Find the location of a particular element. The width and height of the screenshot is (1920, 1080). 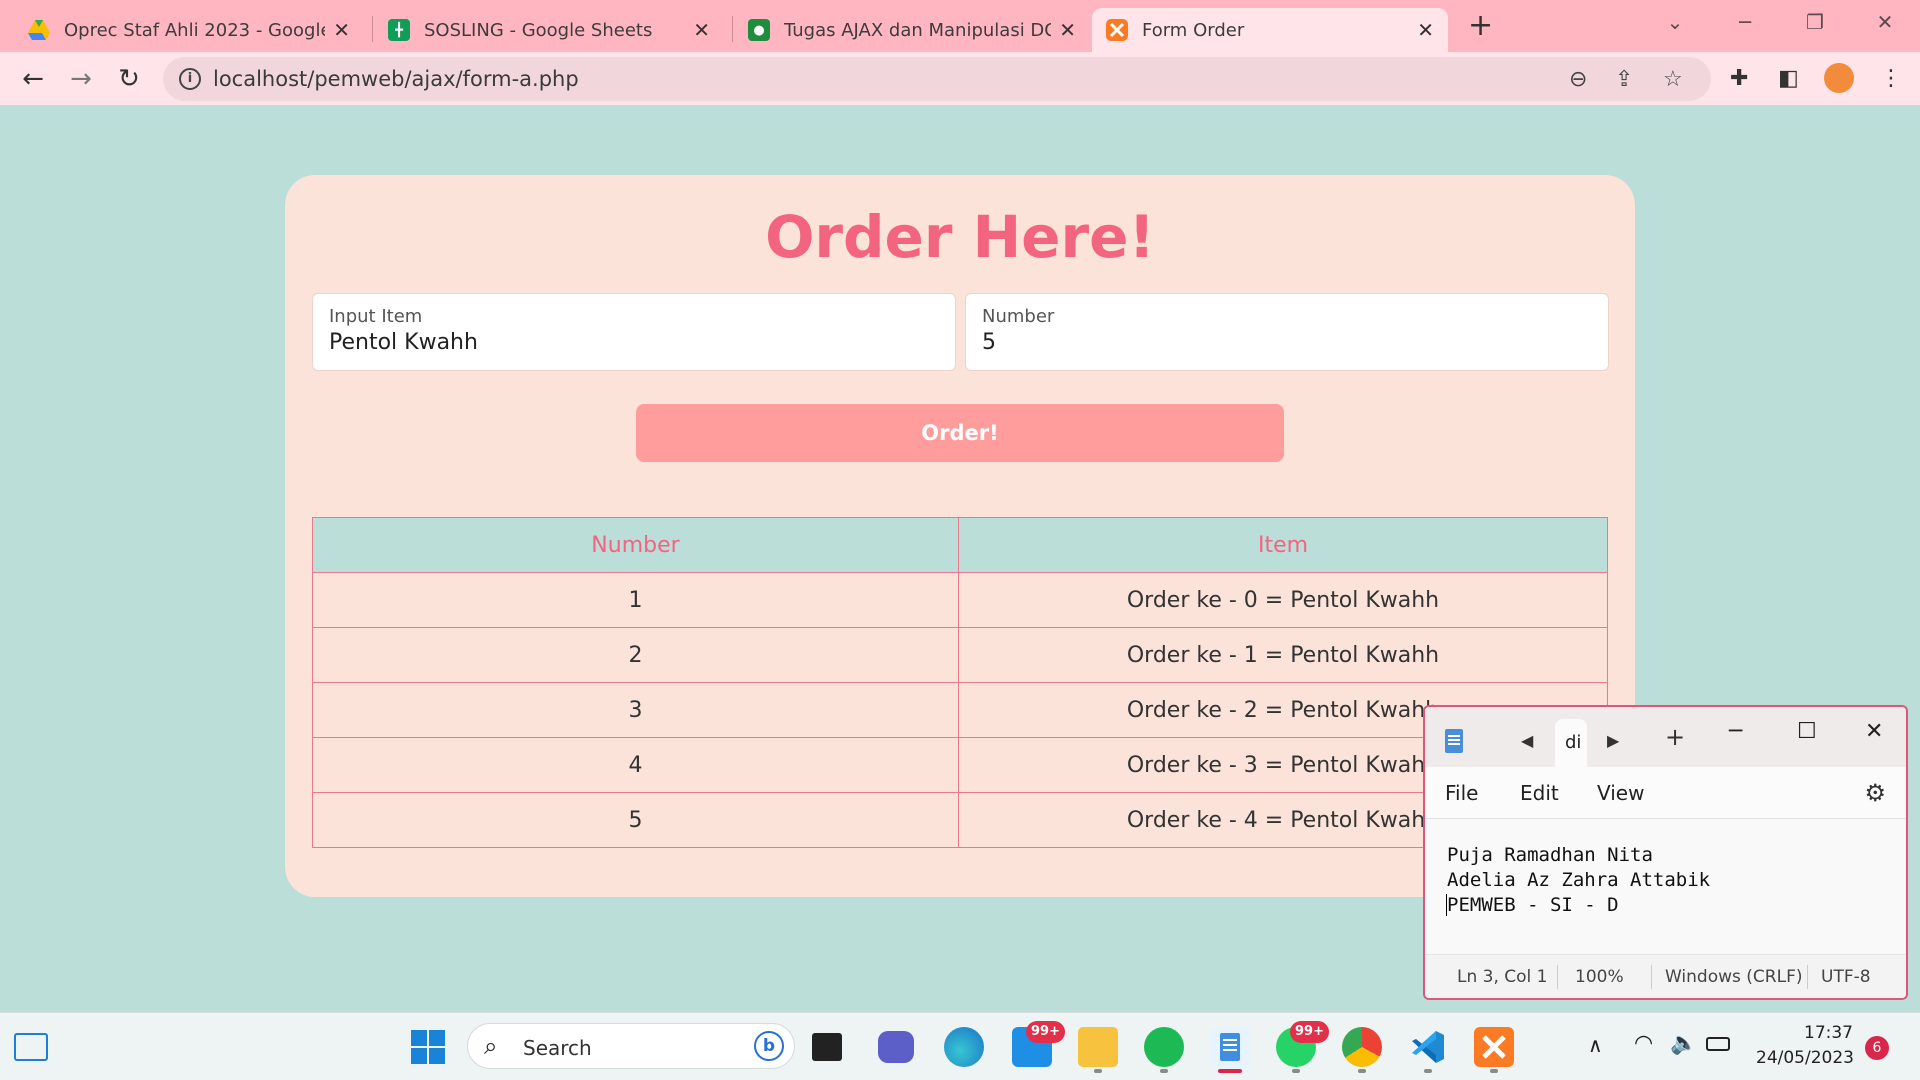

bing-icon: b is located at coordinates (769, 1046).